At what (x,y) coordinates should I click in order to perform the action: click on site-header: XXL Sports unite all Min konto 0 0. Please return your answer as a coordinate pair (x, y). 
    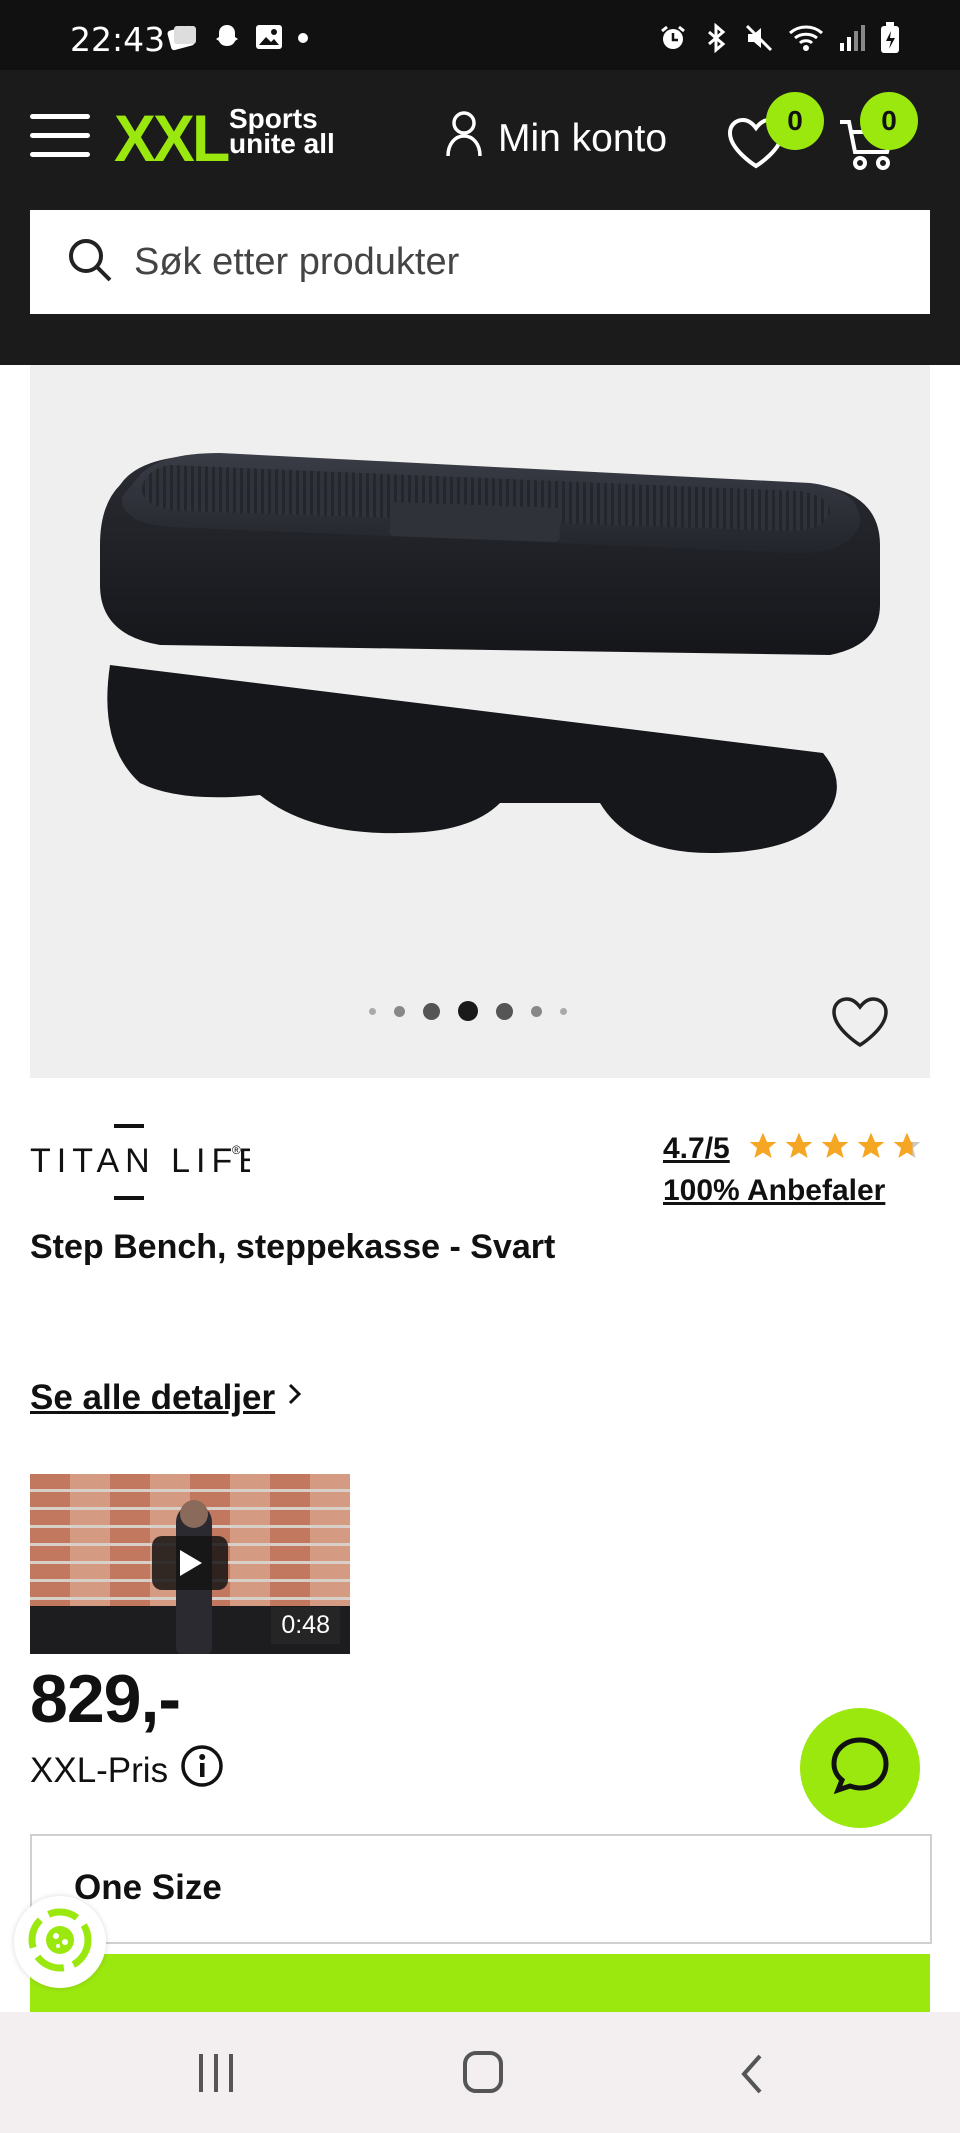
    Looking at the image, I should click on (480, 217).